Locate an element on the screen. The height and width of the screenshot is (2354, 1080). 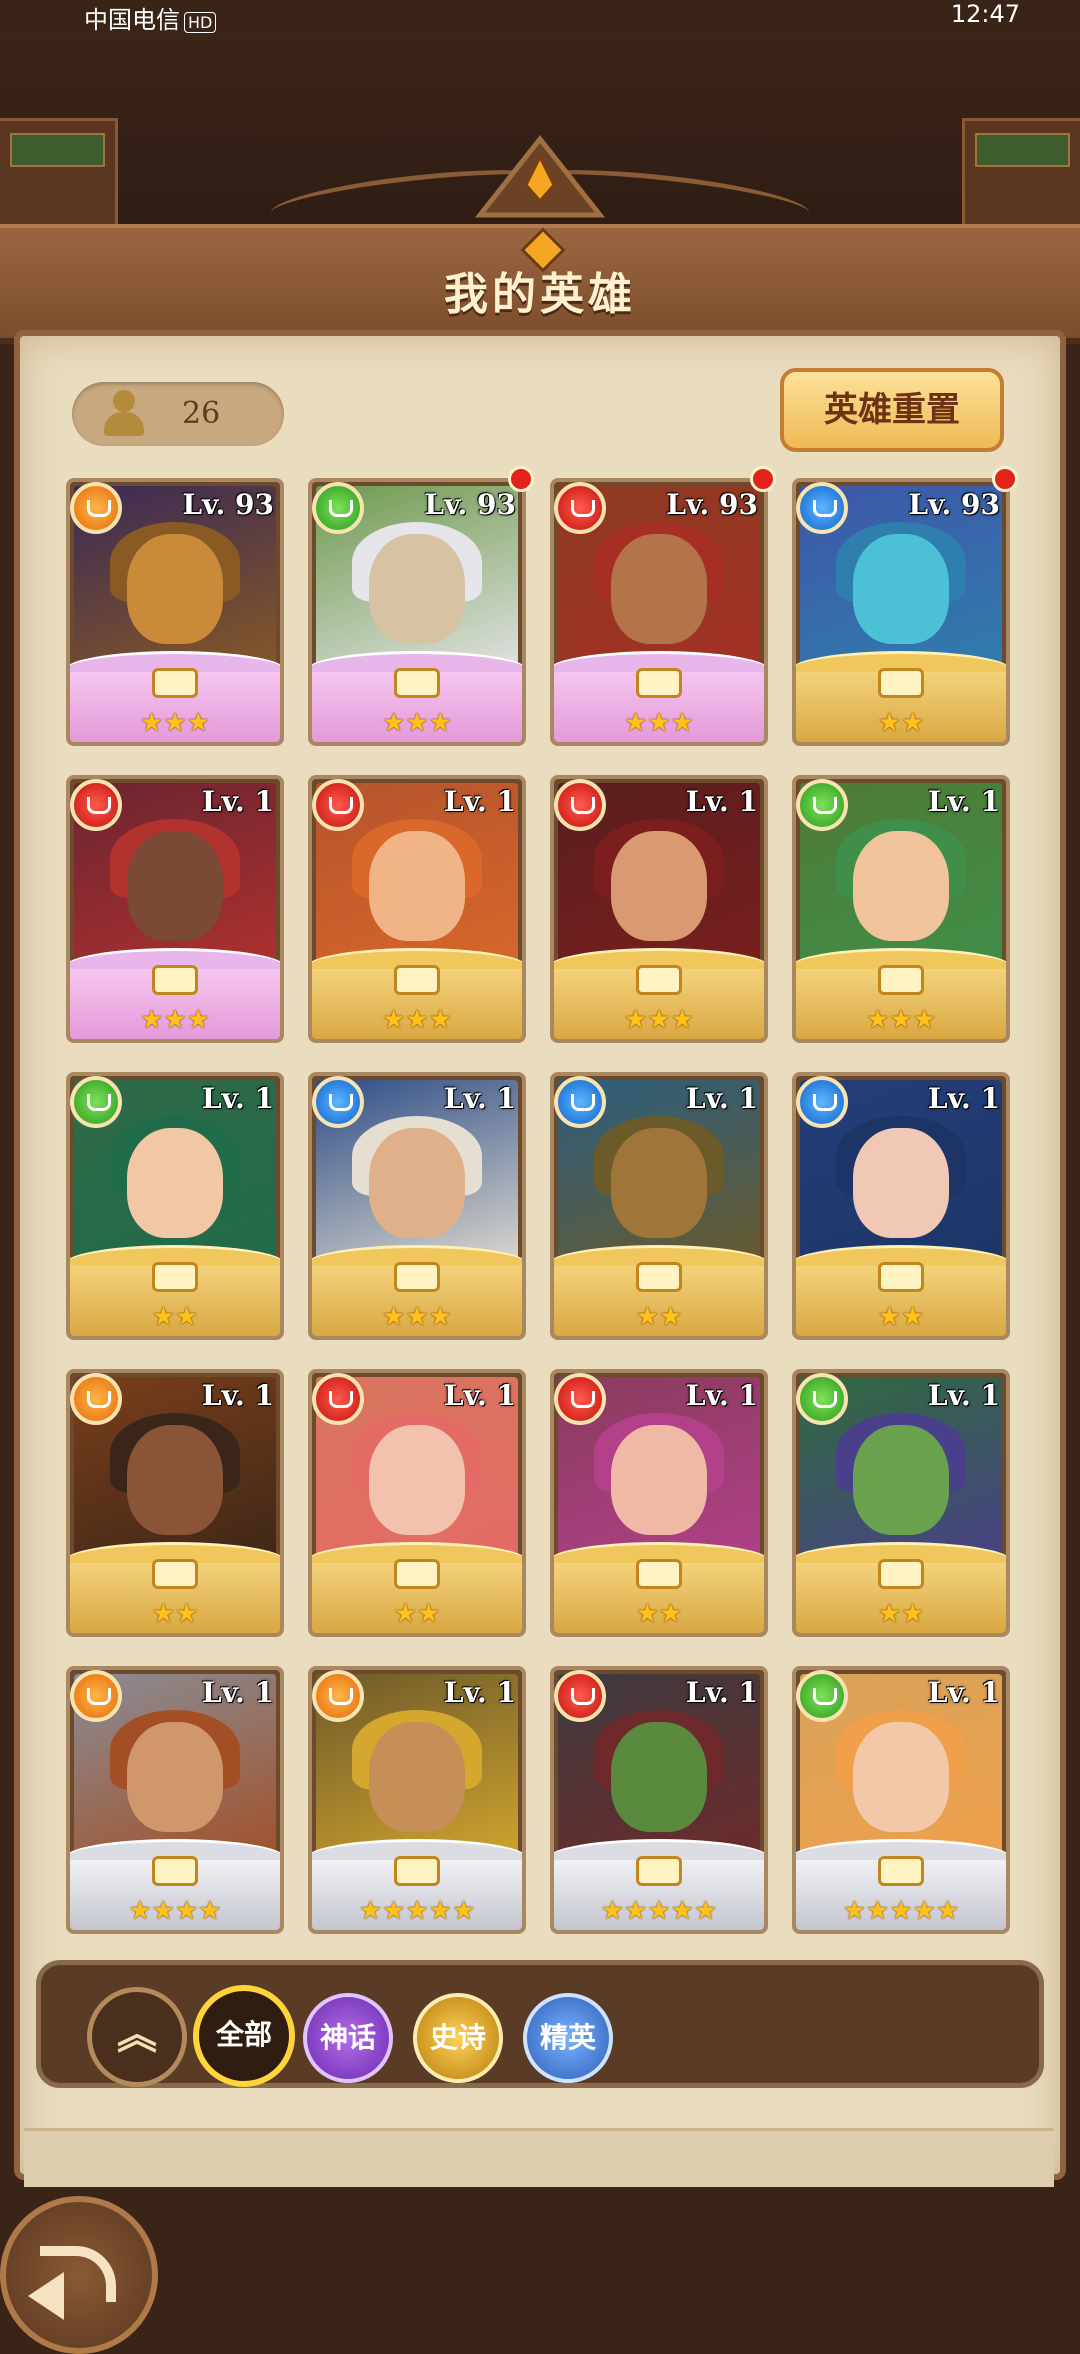
hero-card: ★★★★ Lv. 1 is located at coordinates (175, 1800).